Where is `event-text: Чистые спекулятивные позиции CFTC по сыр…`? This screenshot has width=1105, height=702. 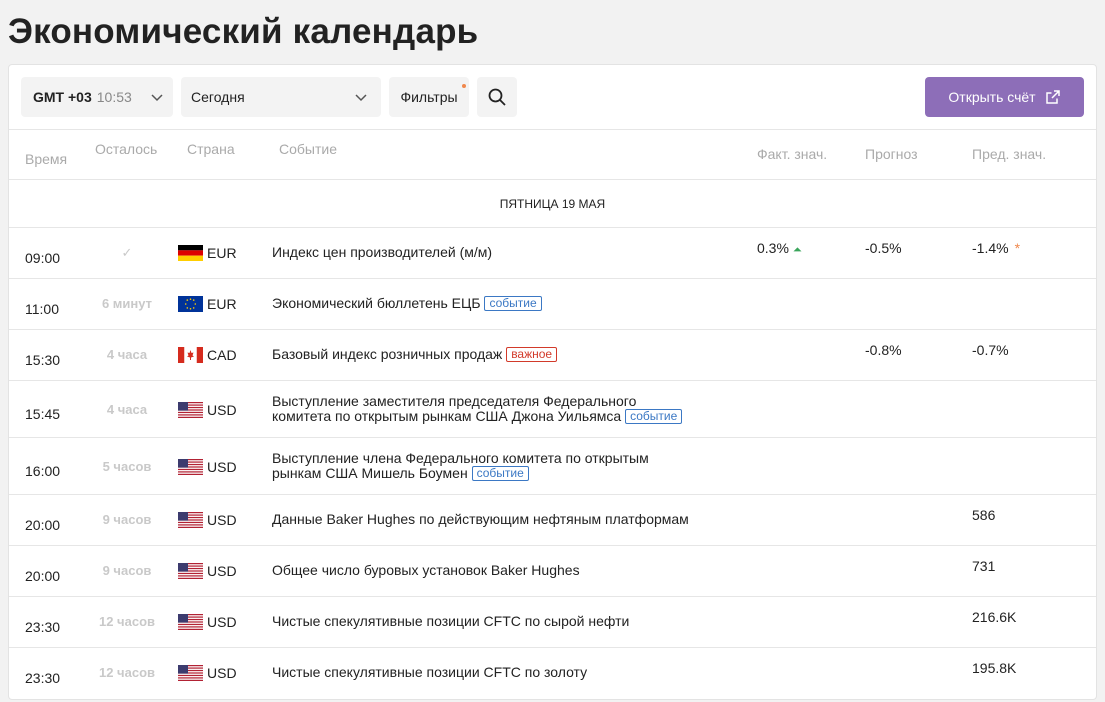 event-text: Чистые спекулятивные позиции CFTC по сыр… is located at coordinates (451, 621).